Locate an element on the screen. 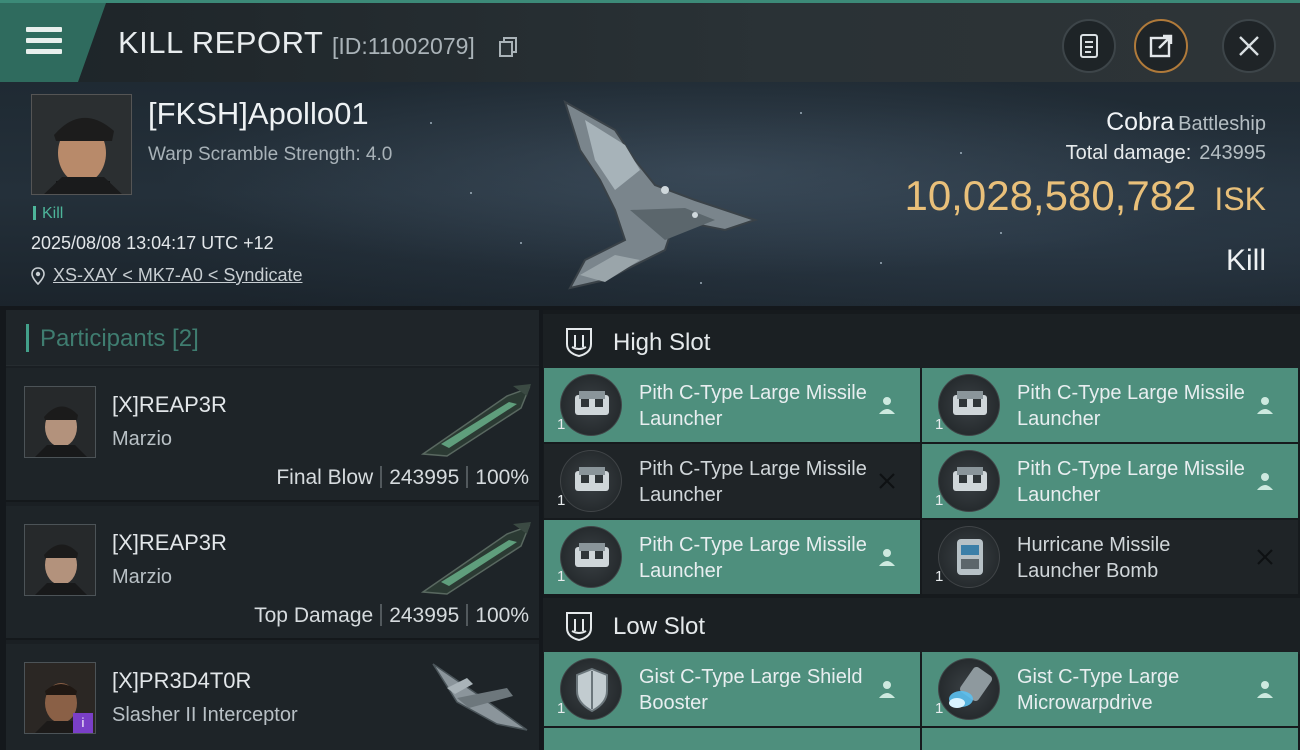 The image size is (1300, 750). module-item: 1 Gist C-Type Large Microwarpdrive is located at coordinates (1110, 689).